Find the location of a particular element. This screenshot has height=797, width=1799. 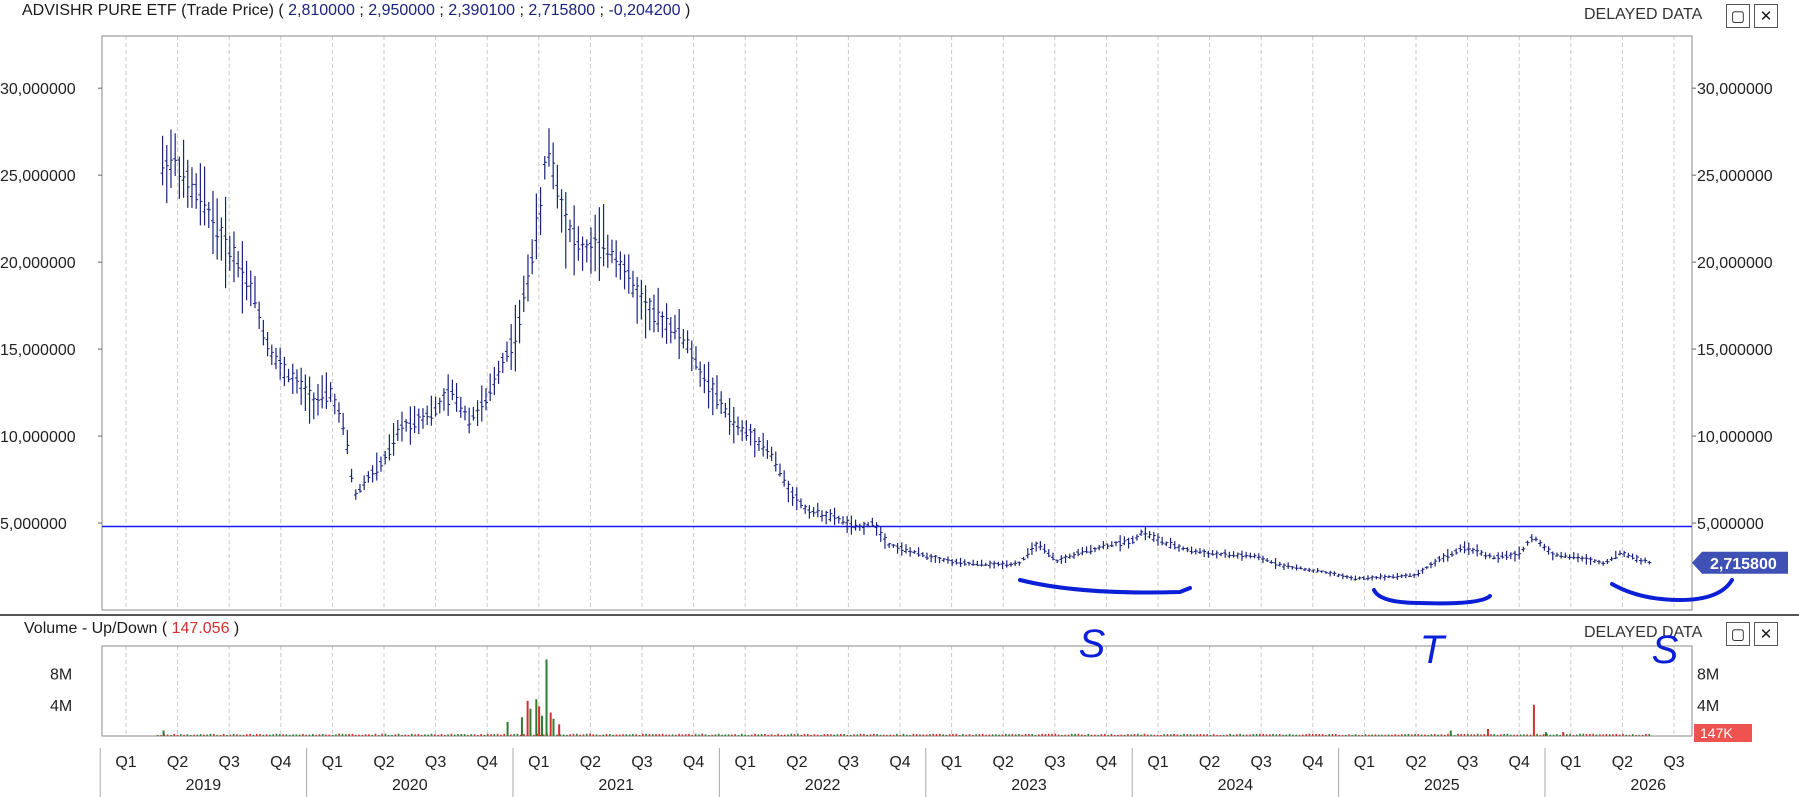

x-tick-label-year: 2022 is located at coordinates (823, 785).